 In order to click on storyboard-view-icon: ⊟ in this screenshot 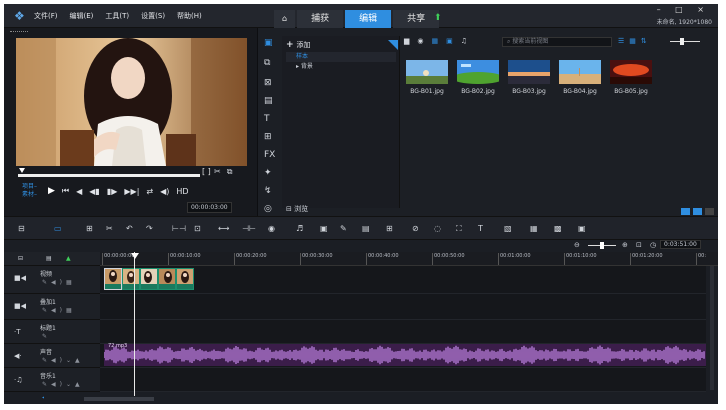, I will do `click(21, 228)`.